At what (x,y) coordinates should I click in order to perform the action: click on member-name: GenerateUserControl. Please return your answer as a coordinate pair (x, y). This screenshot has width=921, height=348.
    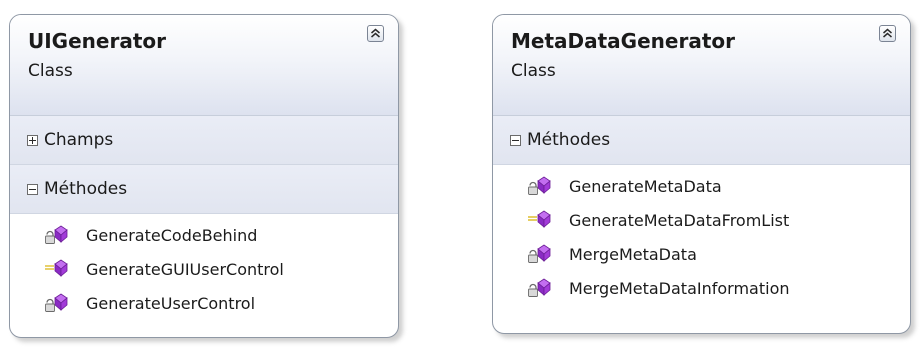
    Looking at the image, I should click on (171, 303).